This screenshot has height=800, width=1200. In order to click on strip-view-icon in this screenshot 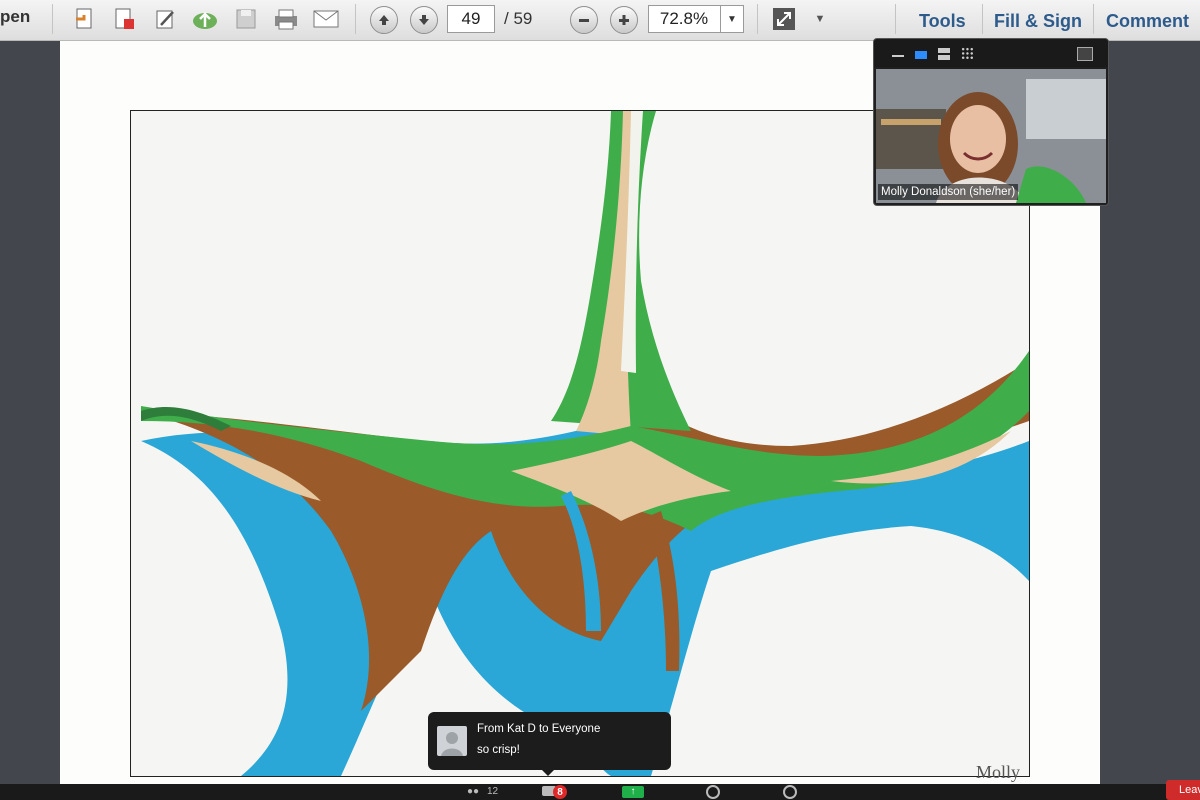, I will do `click(944, 54)`.